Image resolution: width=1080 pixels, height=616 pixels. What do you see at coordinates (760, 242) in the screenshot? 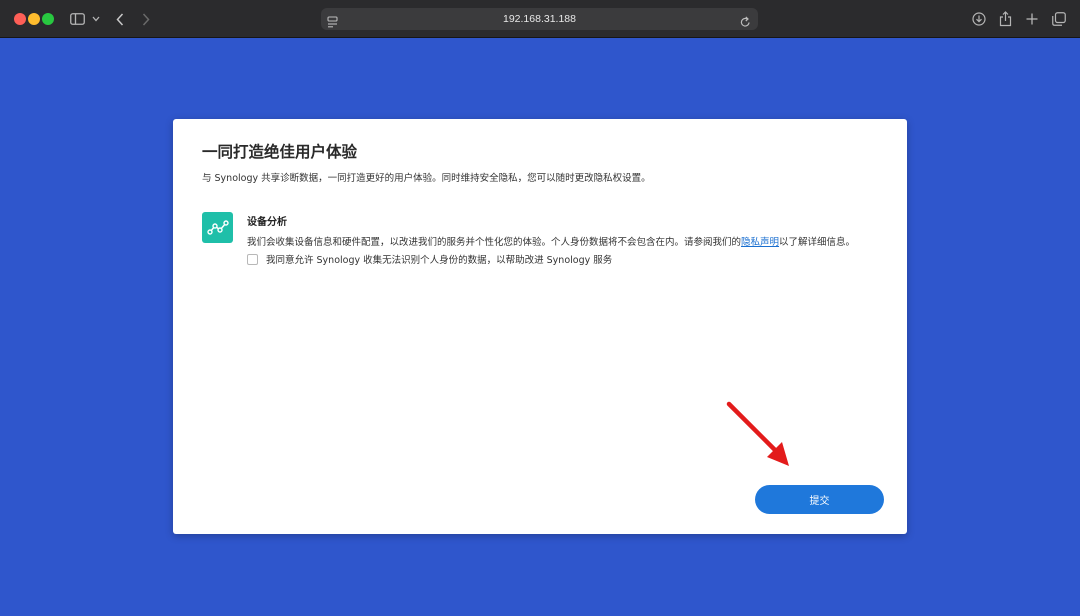
I see `privacy-statement-link: 隐私声明` at bounding box center [760, 242].